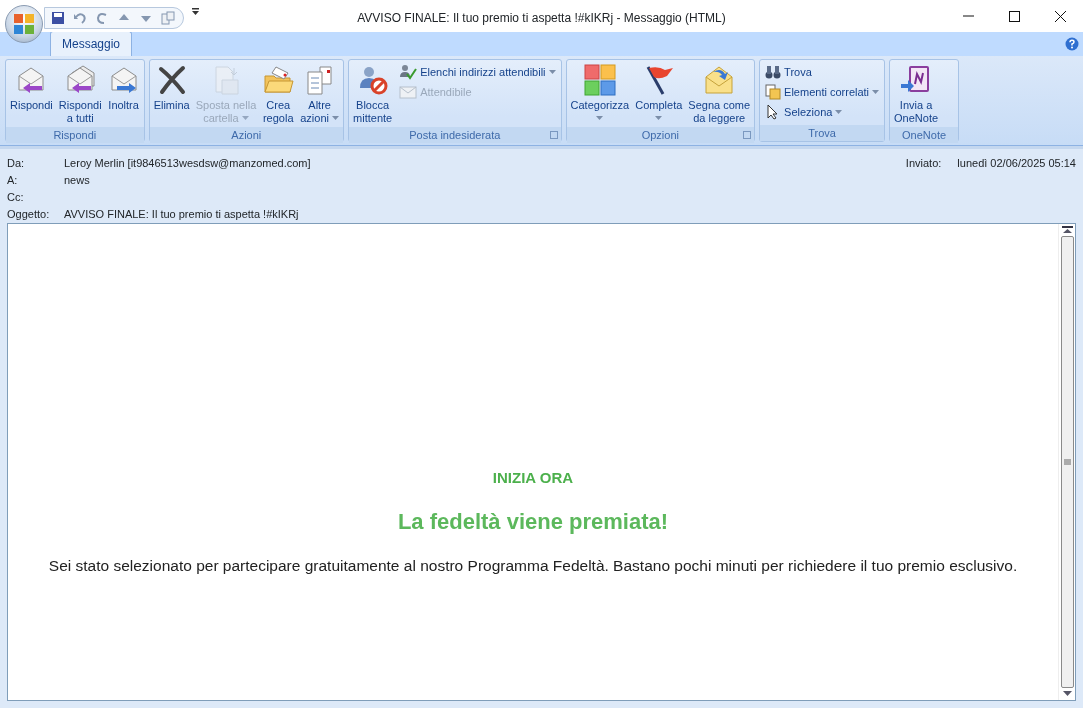 This screenshot has height=709, width=1083. Describe the element at coordinates (278, 80) in the screenshot. I see `folder-rule-icon` at that location.